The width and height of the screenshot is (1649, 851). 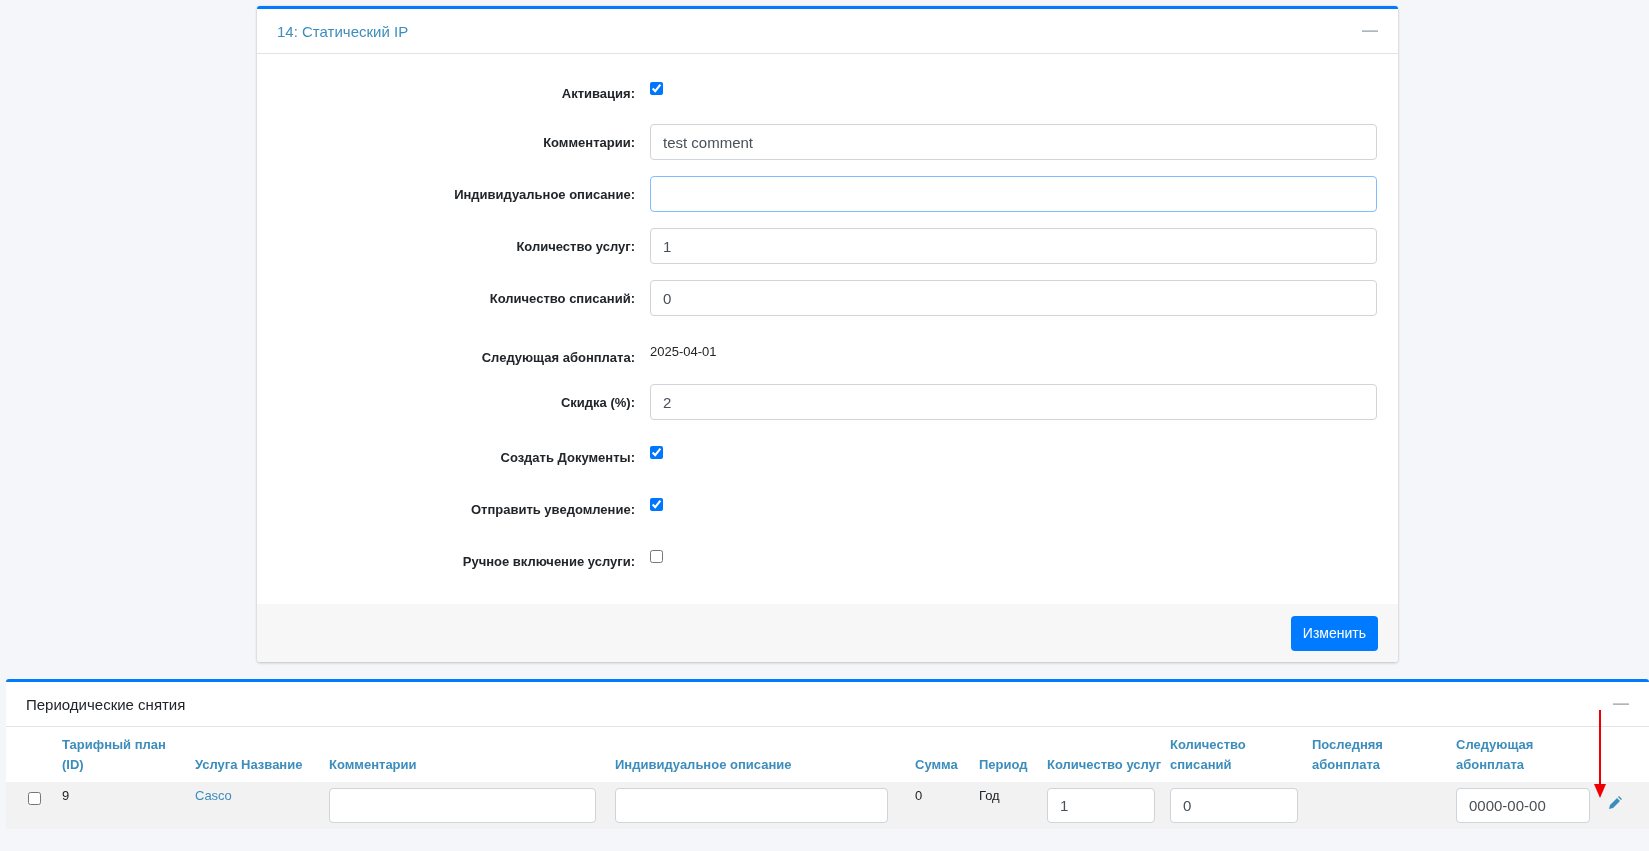 What do you see at coordinates (1615, 803) in the screenshot?
I see `pencil-icon` at bounding box center [1615, 803].